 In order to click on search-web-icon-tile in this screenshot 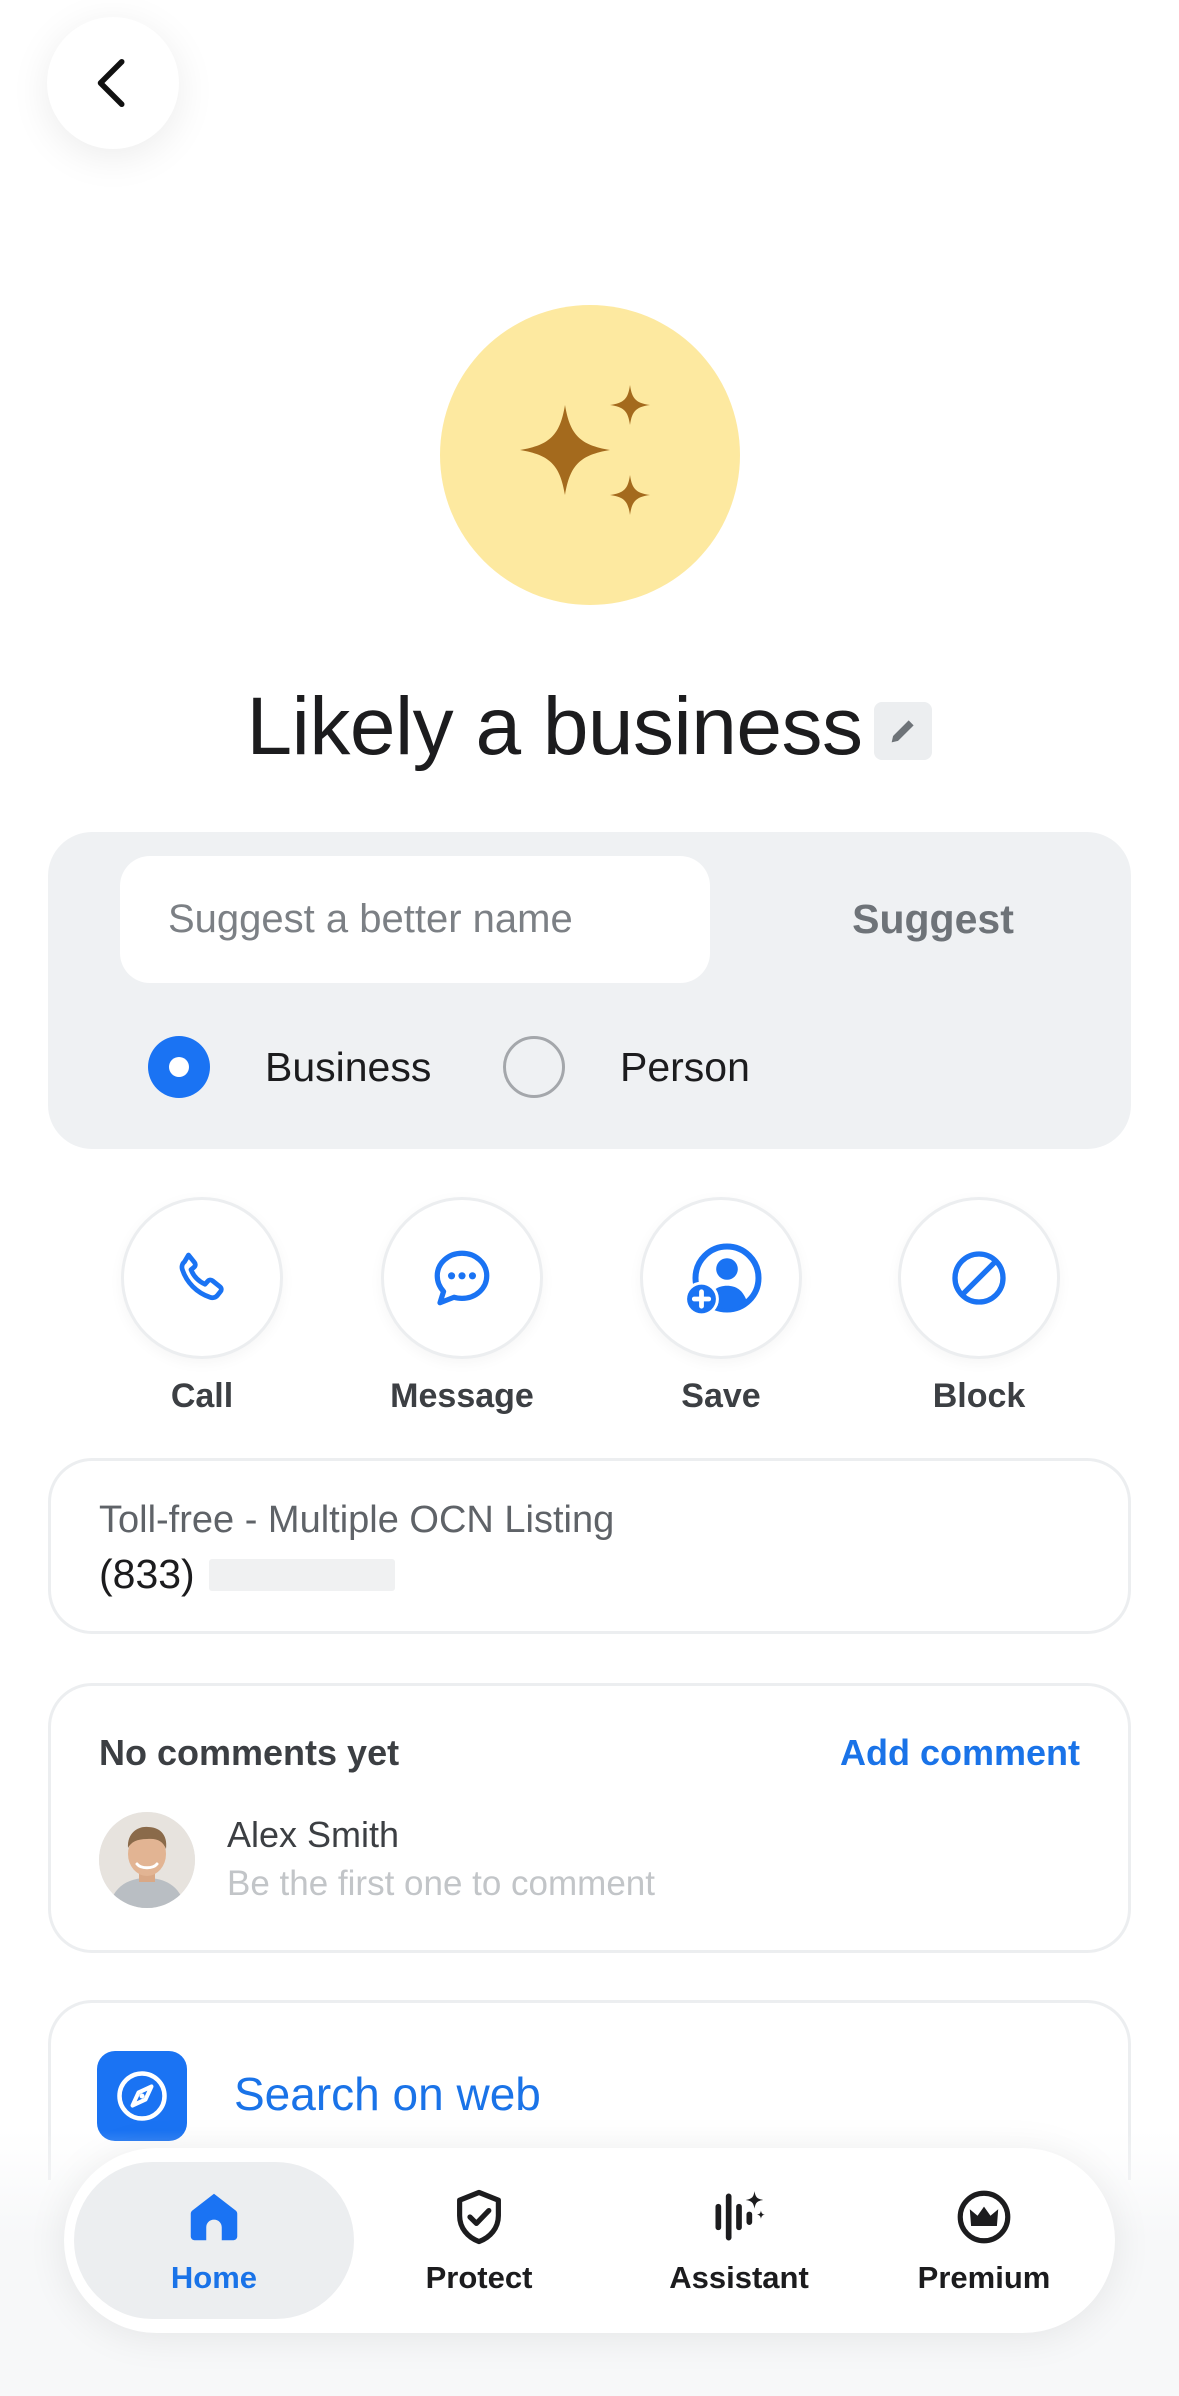, I will do `click(142, 2096)`.